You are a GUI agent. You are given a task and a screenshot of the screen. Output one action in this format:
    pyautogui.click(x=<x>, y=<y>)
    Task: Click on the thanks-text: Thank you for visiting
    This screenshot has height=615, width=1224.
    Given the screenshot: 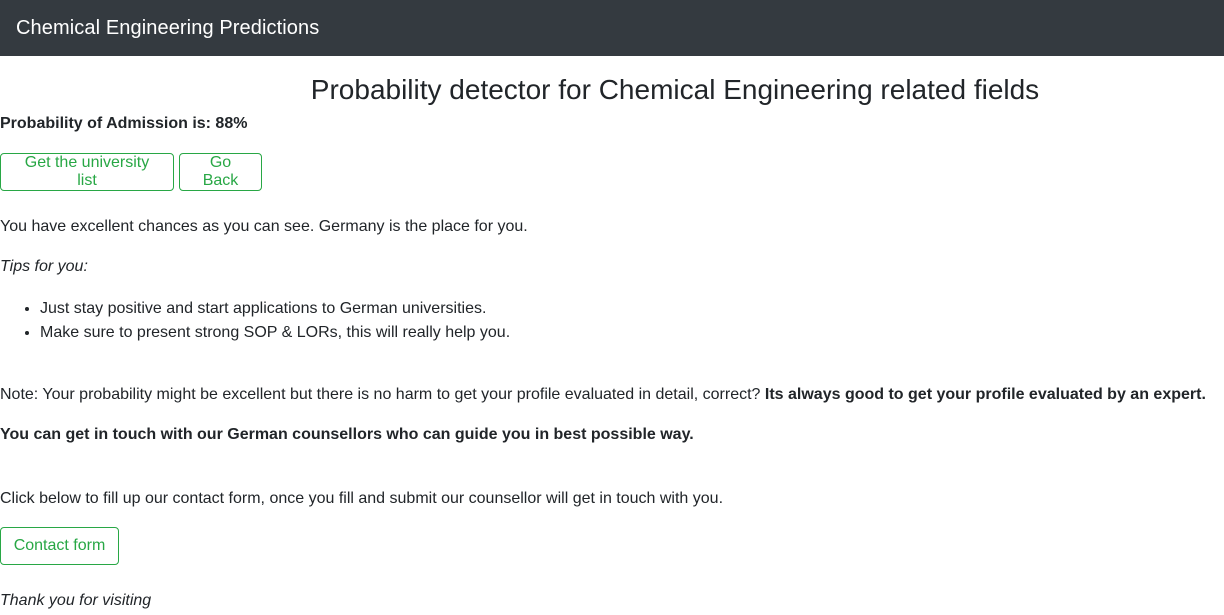 What is the action you would take?
    pyautogui.click(x=76, y=600)
    